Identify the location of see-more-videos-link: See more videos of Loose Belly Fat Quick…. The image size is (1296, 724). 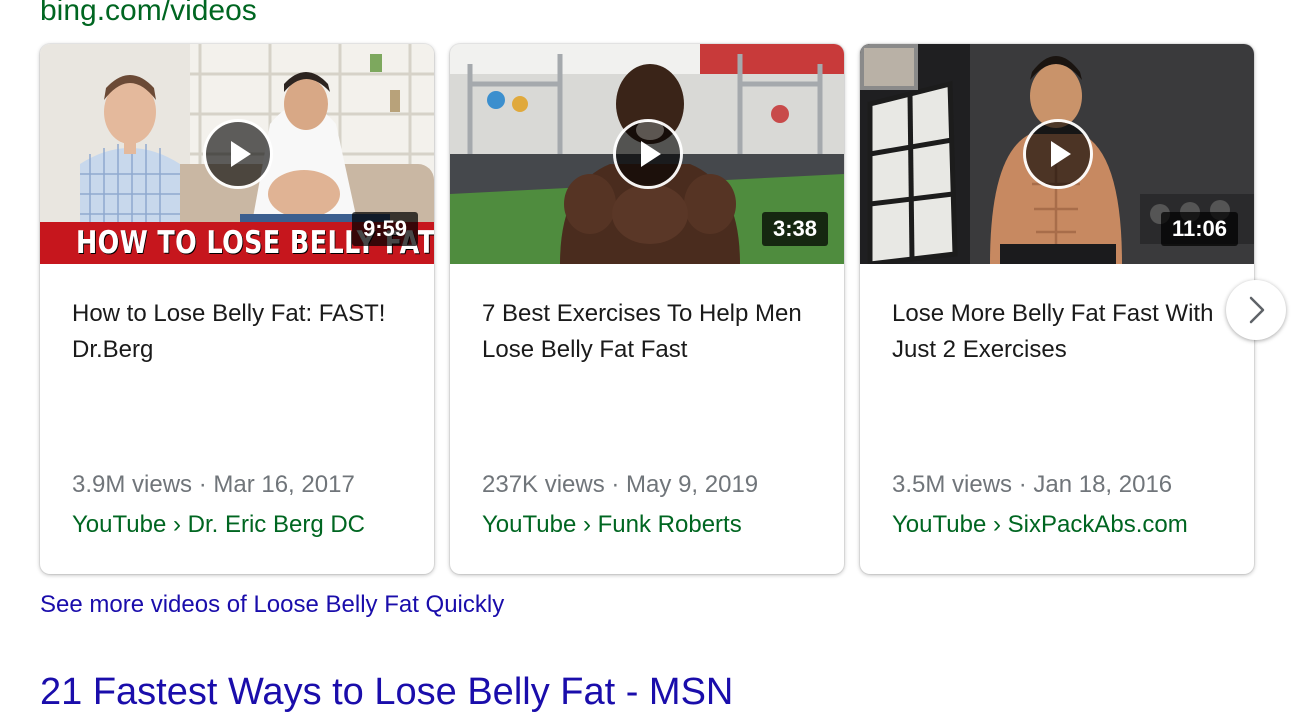
(272, 605).